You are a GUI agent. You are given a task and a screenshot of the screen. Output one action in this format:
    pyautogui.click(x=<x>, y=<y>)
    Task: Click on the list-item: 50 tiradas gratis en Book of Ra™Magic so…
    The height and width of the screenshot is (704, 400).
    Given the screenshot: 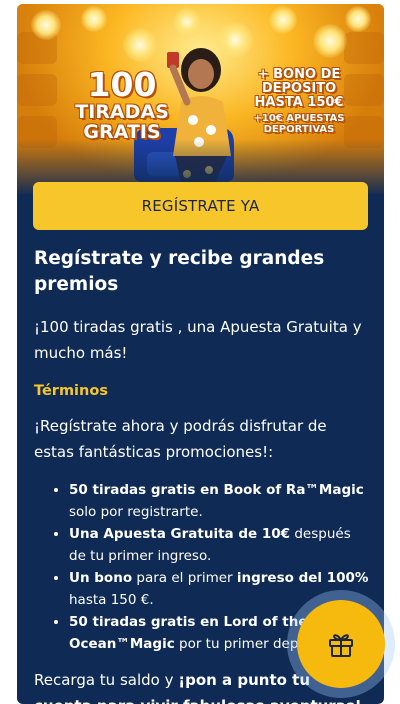 What is the action you would take?
    pyautogui.click(x=219, y=501)
    